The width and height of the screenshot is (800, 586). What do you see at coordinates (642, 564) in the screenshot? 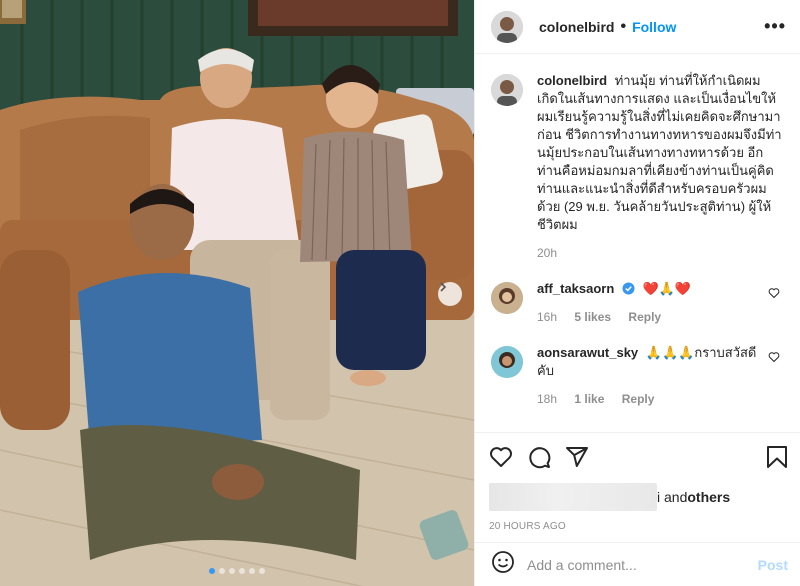
I see `comment-input` at bounding box center [642, 564].